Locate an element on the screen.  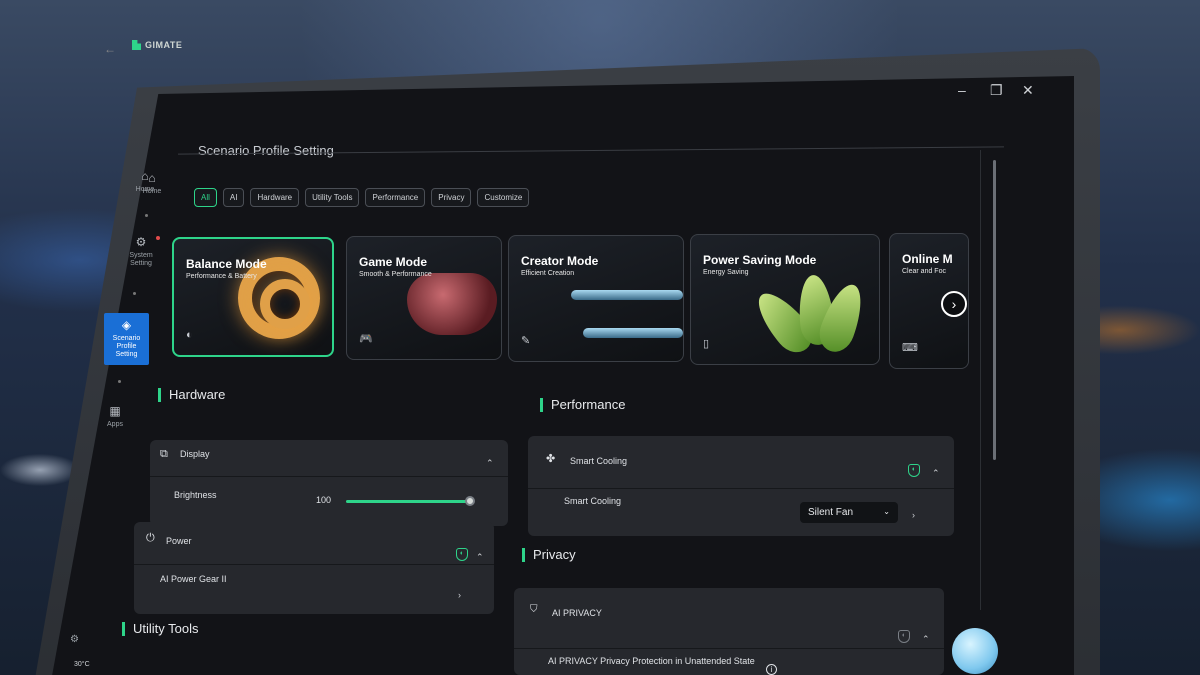
mode-subtitle: Energy Saving is located at coordinates (726, 272).